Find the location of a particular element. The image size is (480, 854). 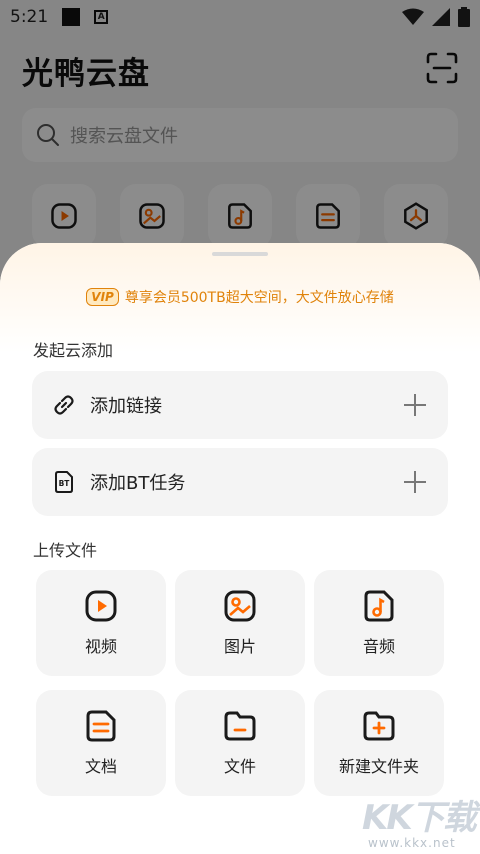

image-icon is located at coordinates (240, 606).